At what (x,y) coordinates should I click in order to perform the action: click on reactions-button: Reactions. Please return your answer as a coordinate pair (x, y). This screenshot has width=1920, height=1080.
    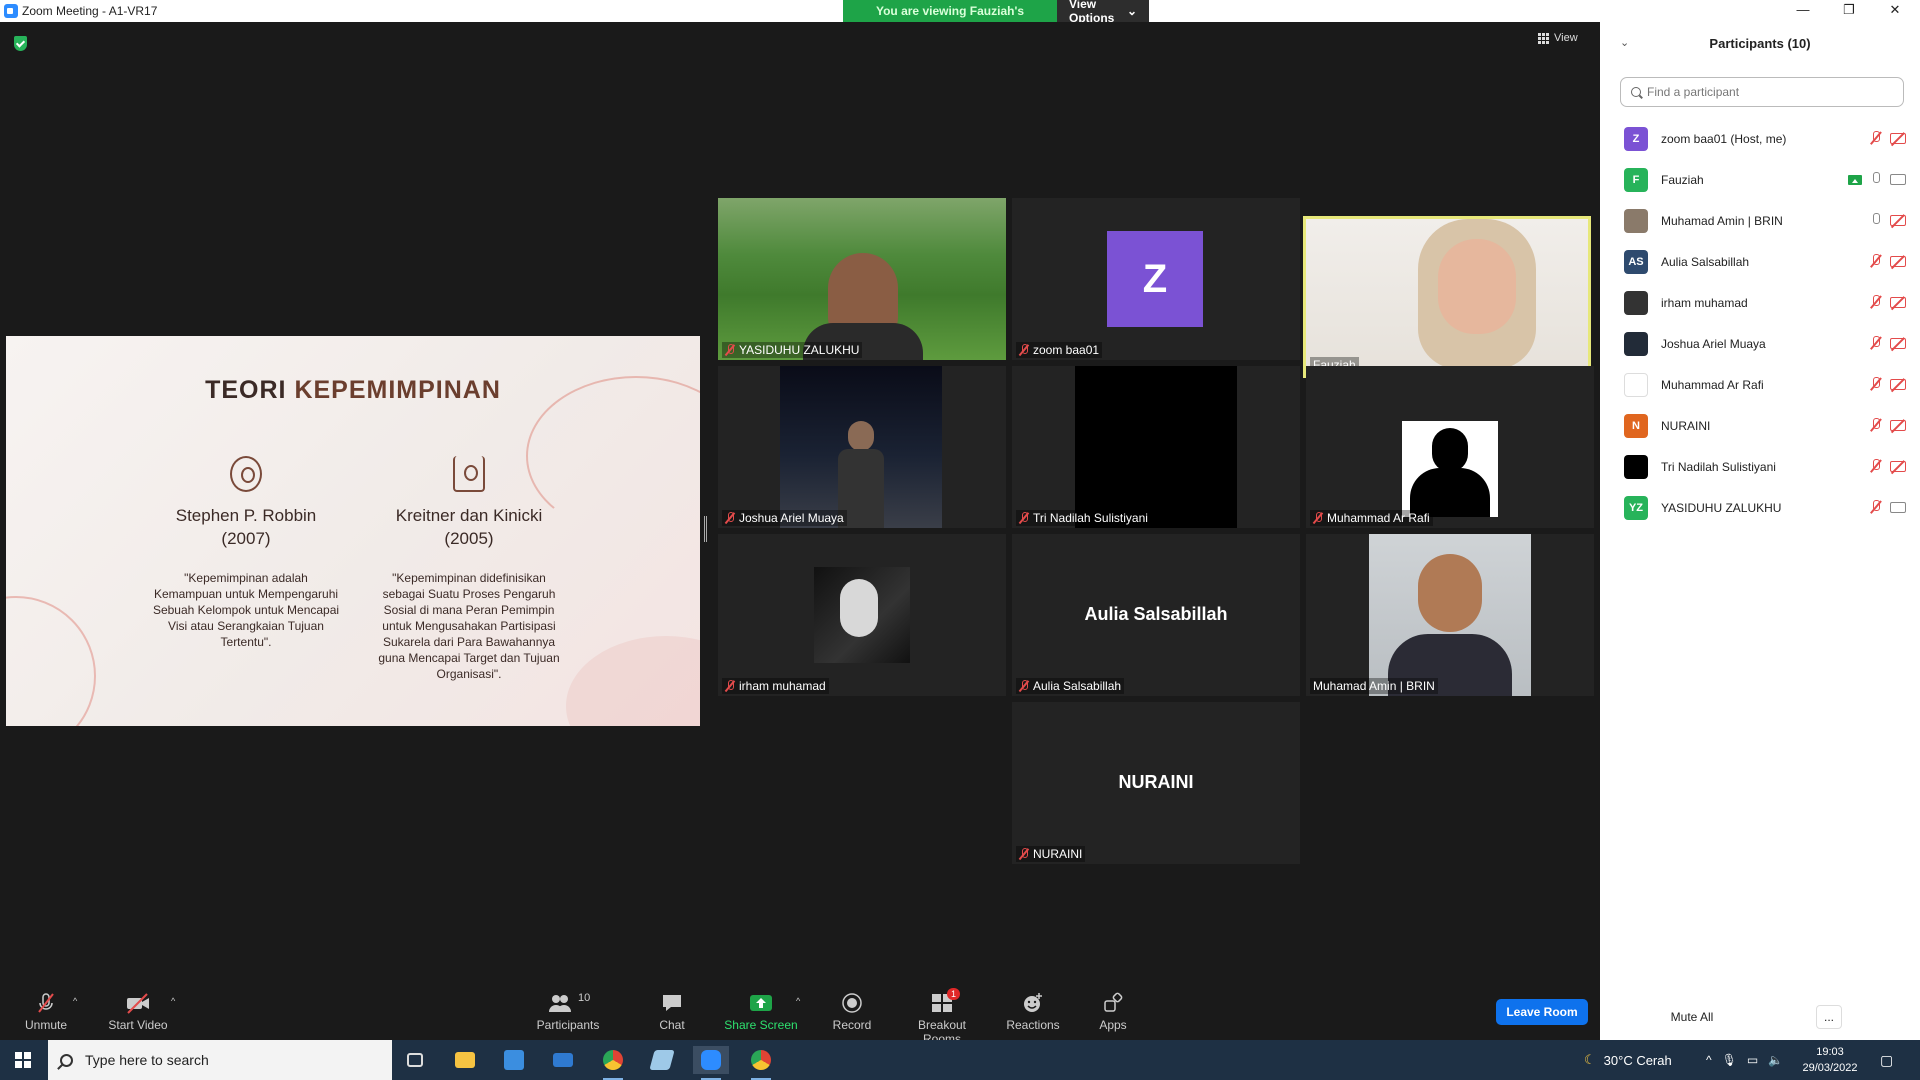
    Looking at the image, I should click on (1033, 1012).